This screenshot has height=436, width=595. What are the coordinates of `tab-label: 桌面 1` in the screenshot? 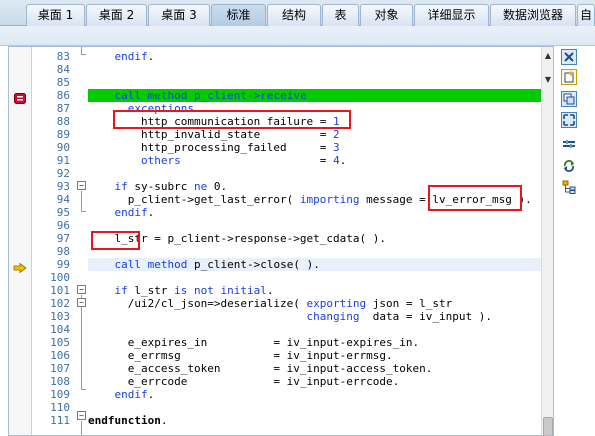 It's located at (55, 15).